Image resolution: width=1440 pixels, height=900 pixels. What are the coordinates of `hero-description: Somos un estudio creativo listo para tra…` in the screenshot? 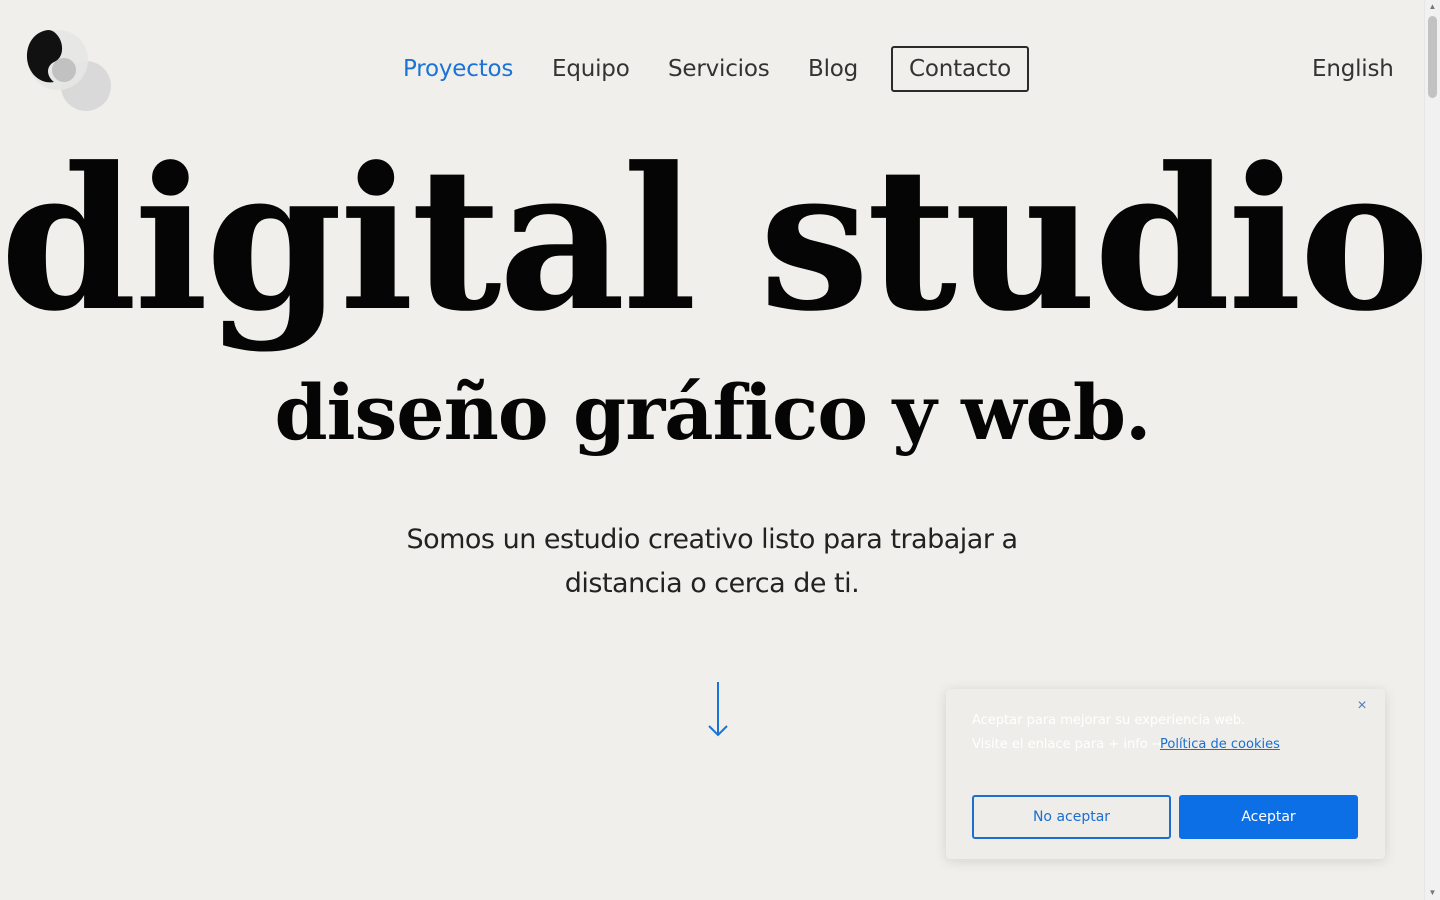 It's located at (712, 562).